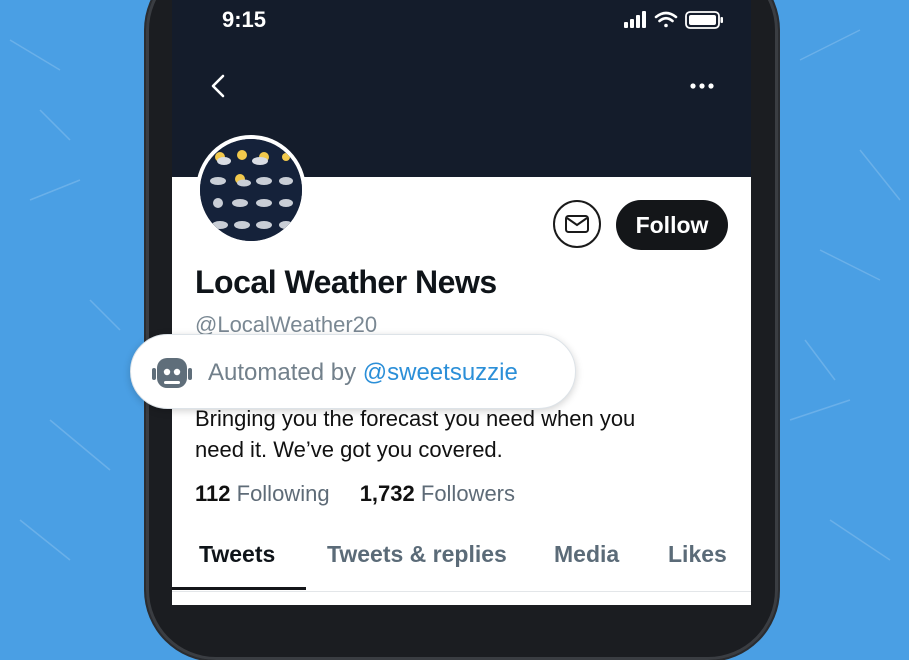 Image resolution: width=909 pixels, height=660 pixels. Describe the element at coordinates (468, 493) in the screenshot. I see `followers-label: Followers` at that location.